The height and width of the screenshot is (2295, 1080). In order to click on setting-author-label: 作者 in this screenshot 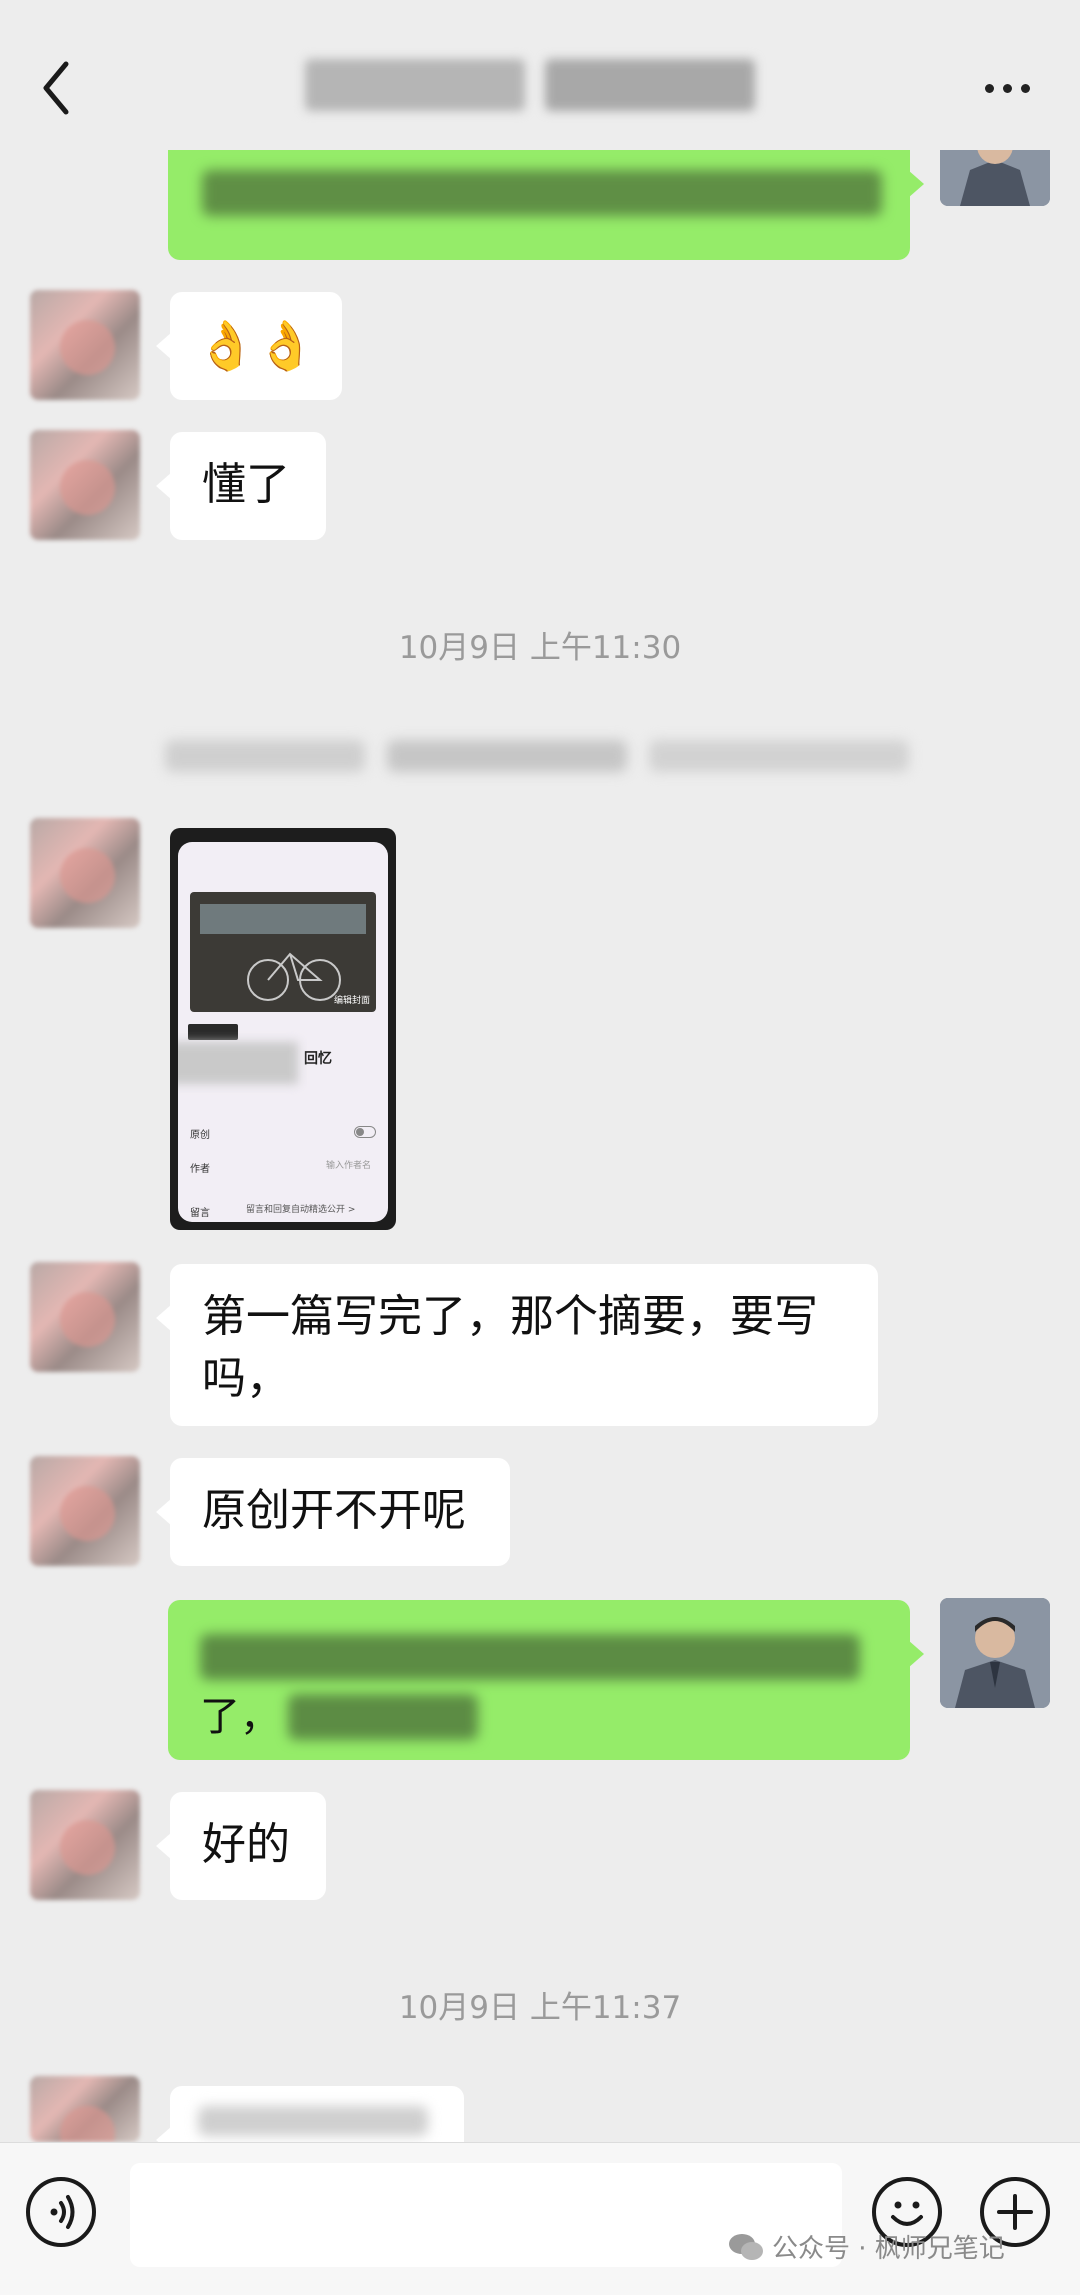, I will do `click(200, 1169)`.